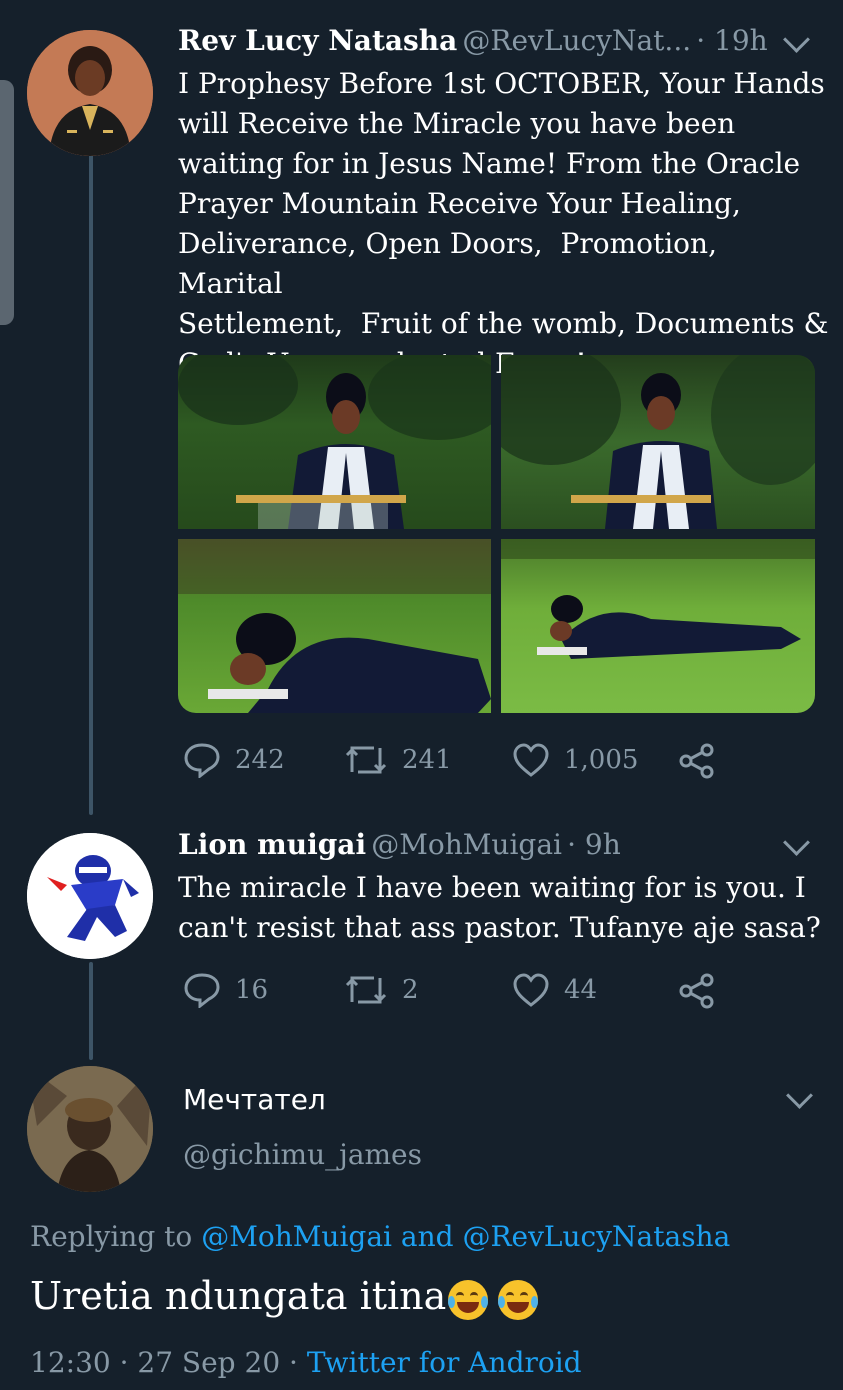 The image size is (843, 1390). What do you see at coordinates (296, 1236) in the screenshot?
I see `mention-link: @MohMuigai` at bounding box center [296, 1236].